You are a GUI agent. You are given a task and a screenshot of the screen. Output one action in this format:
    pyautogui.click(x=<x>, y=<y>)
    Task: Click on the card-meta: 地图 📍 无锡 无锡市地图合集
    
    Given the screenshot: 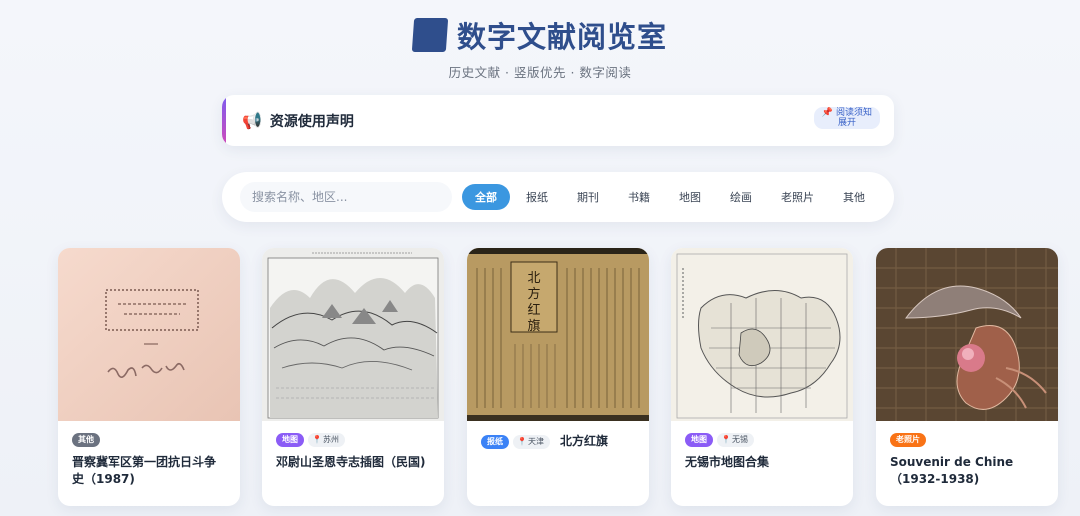 What is the action you would take?
    pyautogui.click(x=762, y=446)
    